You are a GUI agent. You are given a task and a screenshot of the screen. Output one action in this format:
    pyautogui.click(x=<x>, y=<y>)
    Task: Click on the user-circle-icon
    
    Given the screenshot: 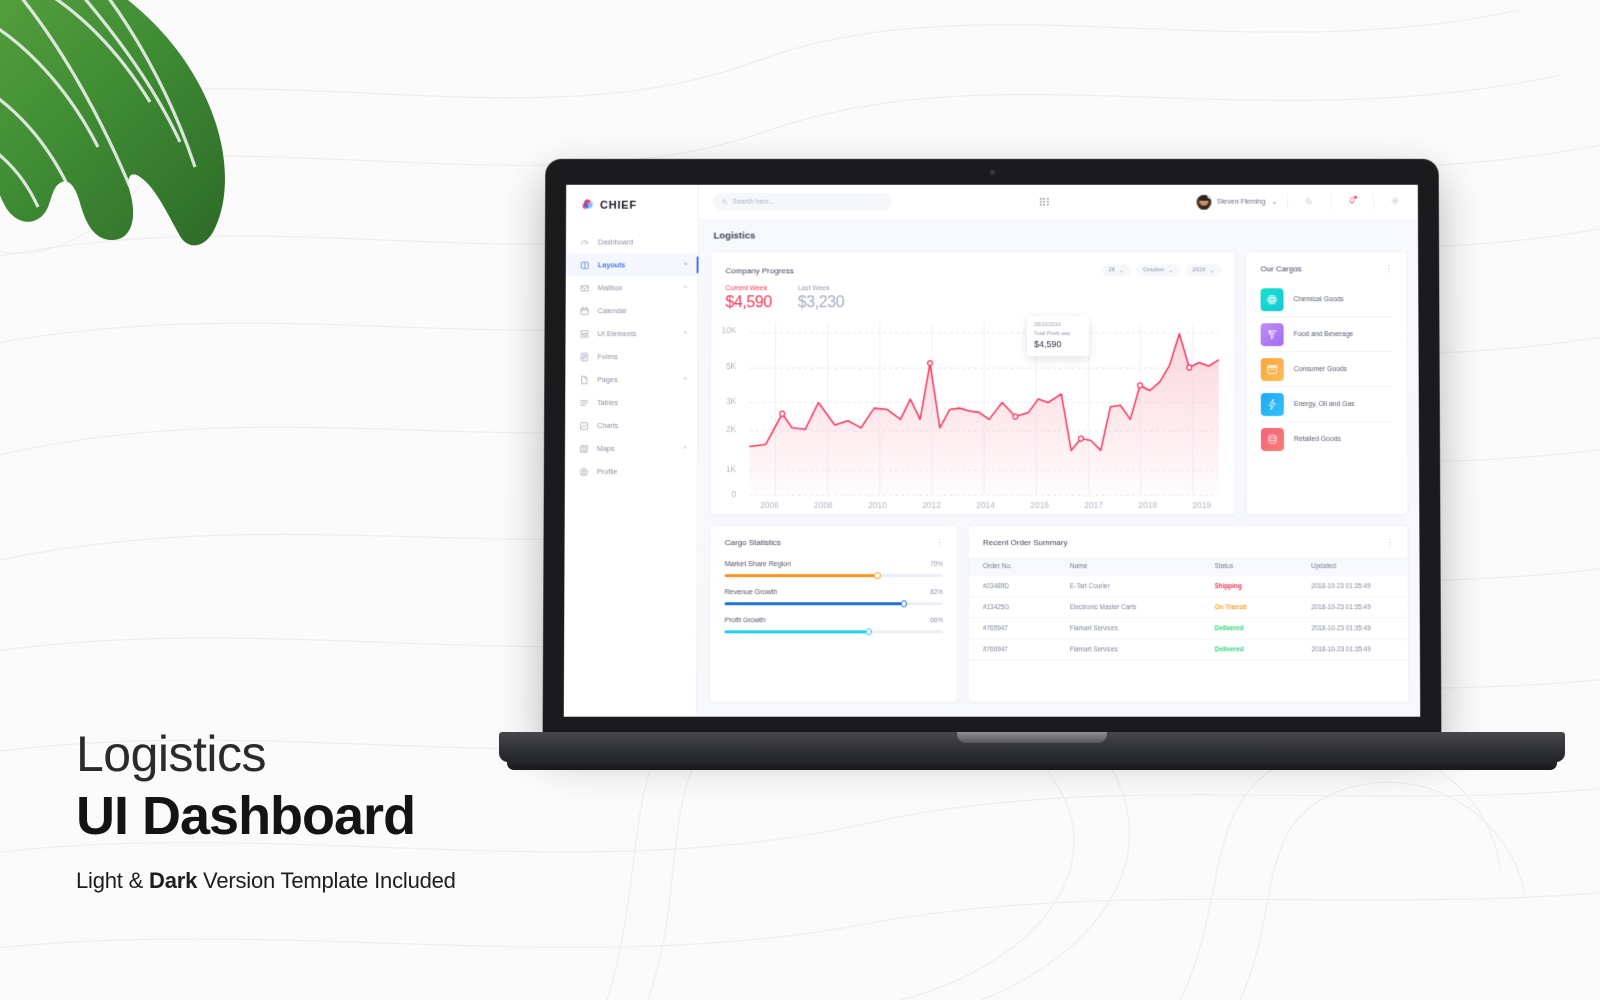 What is the action you would take?
    pyautogui.click(x=583, y=471)
    